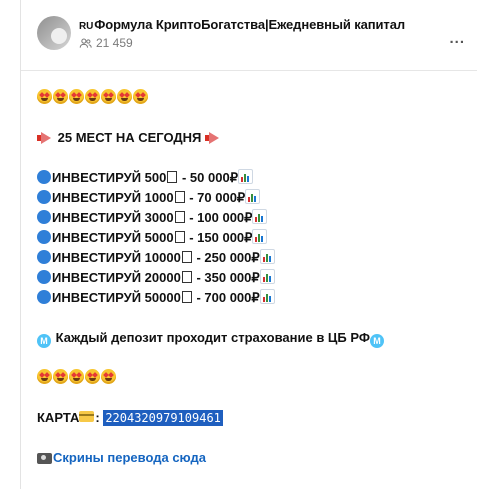 This screenshot has width=477, height=489. I want to click on offer-return: - 100 000₽, so click(219, 217).